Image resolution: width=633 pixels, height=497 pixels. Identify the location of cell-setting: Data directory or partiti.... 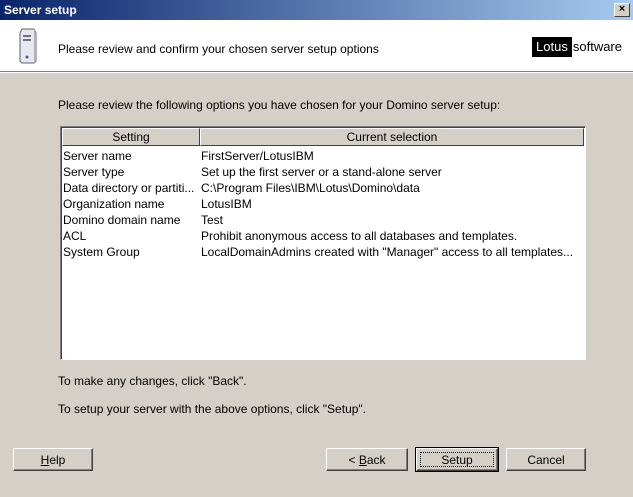
(129, 188).